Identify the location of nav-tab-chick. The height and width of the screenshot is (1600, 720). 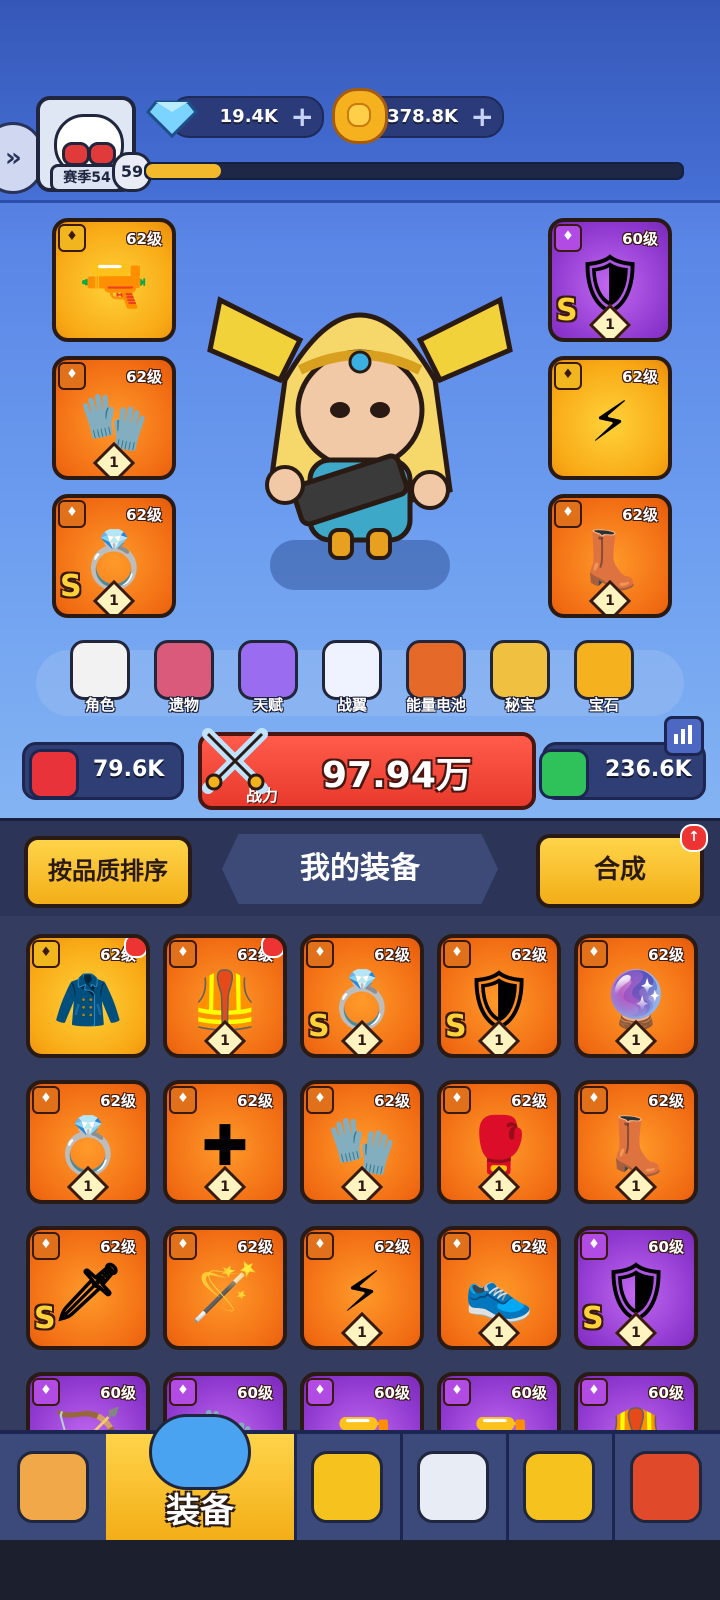
(560, 1487).